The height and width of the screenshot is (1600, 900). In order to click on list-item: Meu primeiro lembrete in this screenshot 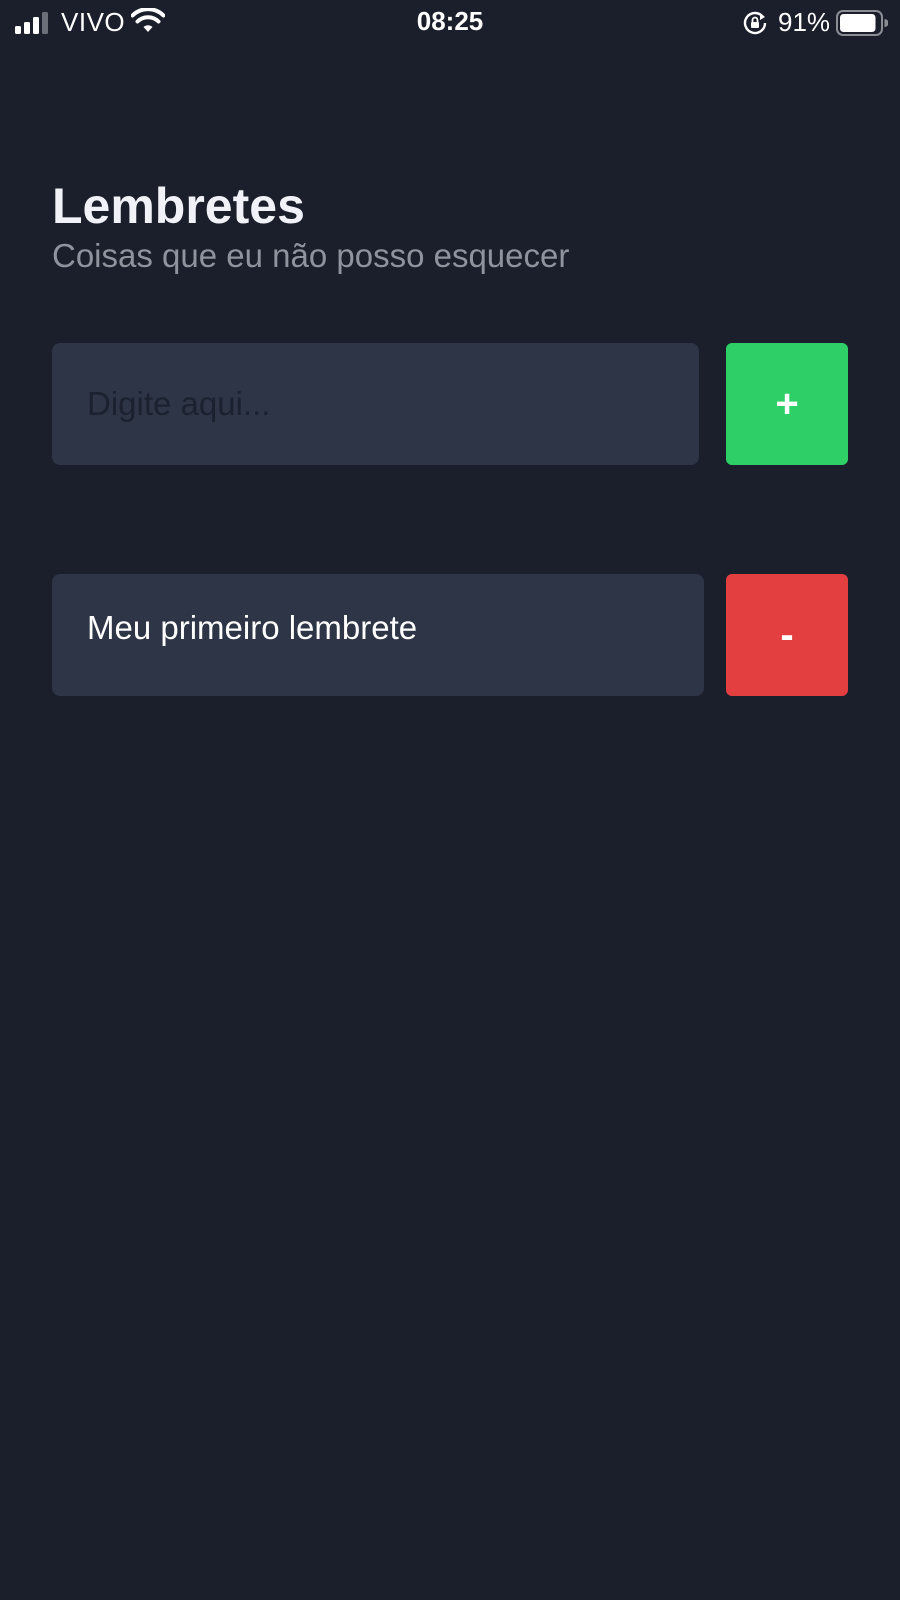, I will do `click(378, 635)`.